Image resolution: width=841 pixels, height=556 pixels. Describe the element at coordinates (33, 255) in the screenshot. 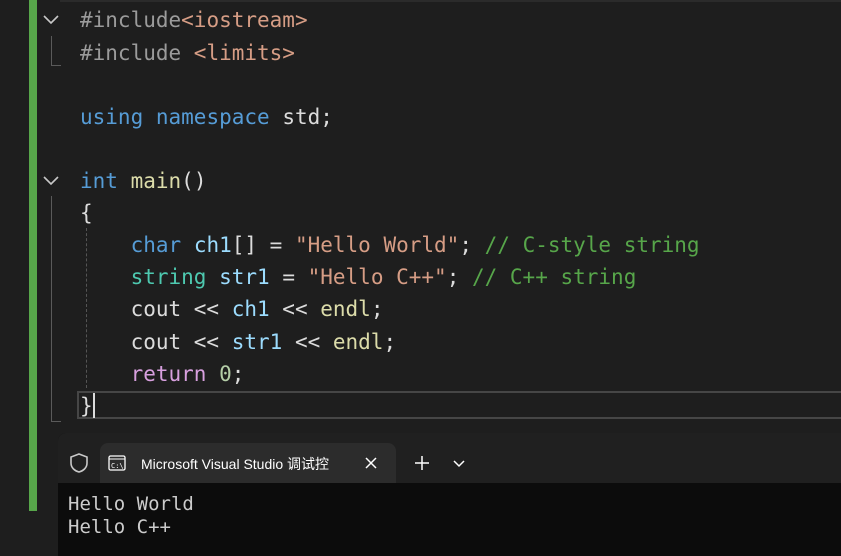

I see `change-tracking-bar` at that location.